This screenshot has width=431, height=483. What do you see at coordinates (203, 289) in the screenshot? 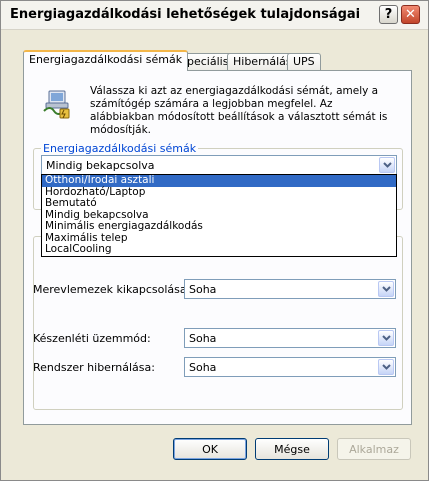
I see `hard-disk-value: Soha` at bounding box center [203, 289].